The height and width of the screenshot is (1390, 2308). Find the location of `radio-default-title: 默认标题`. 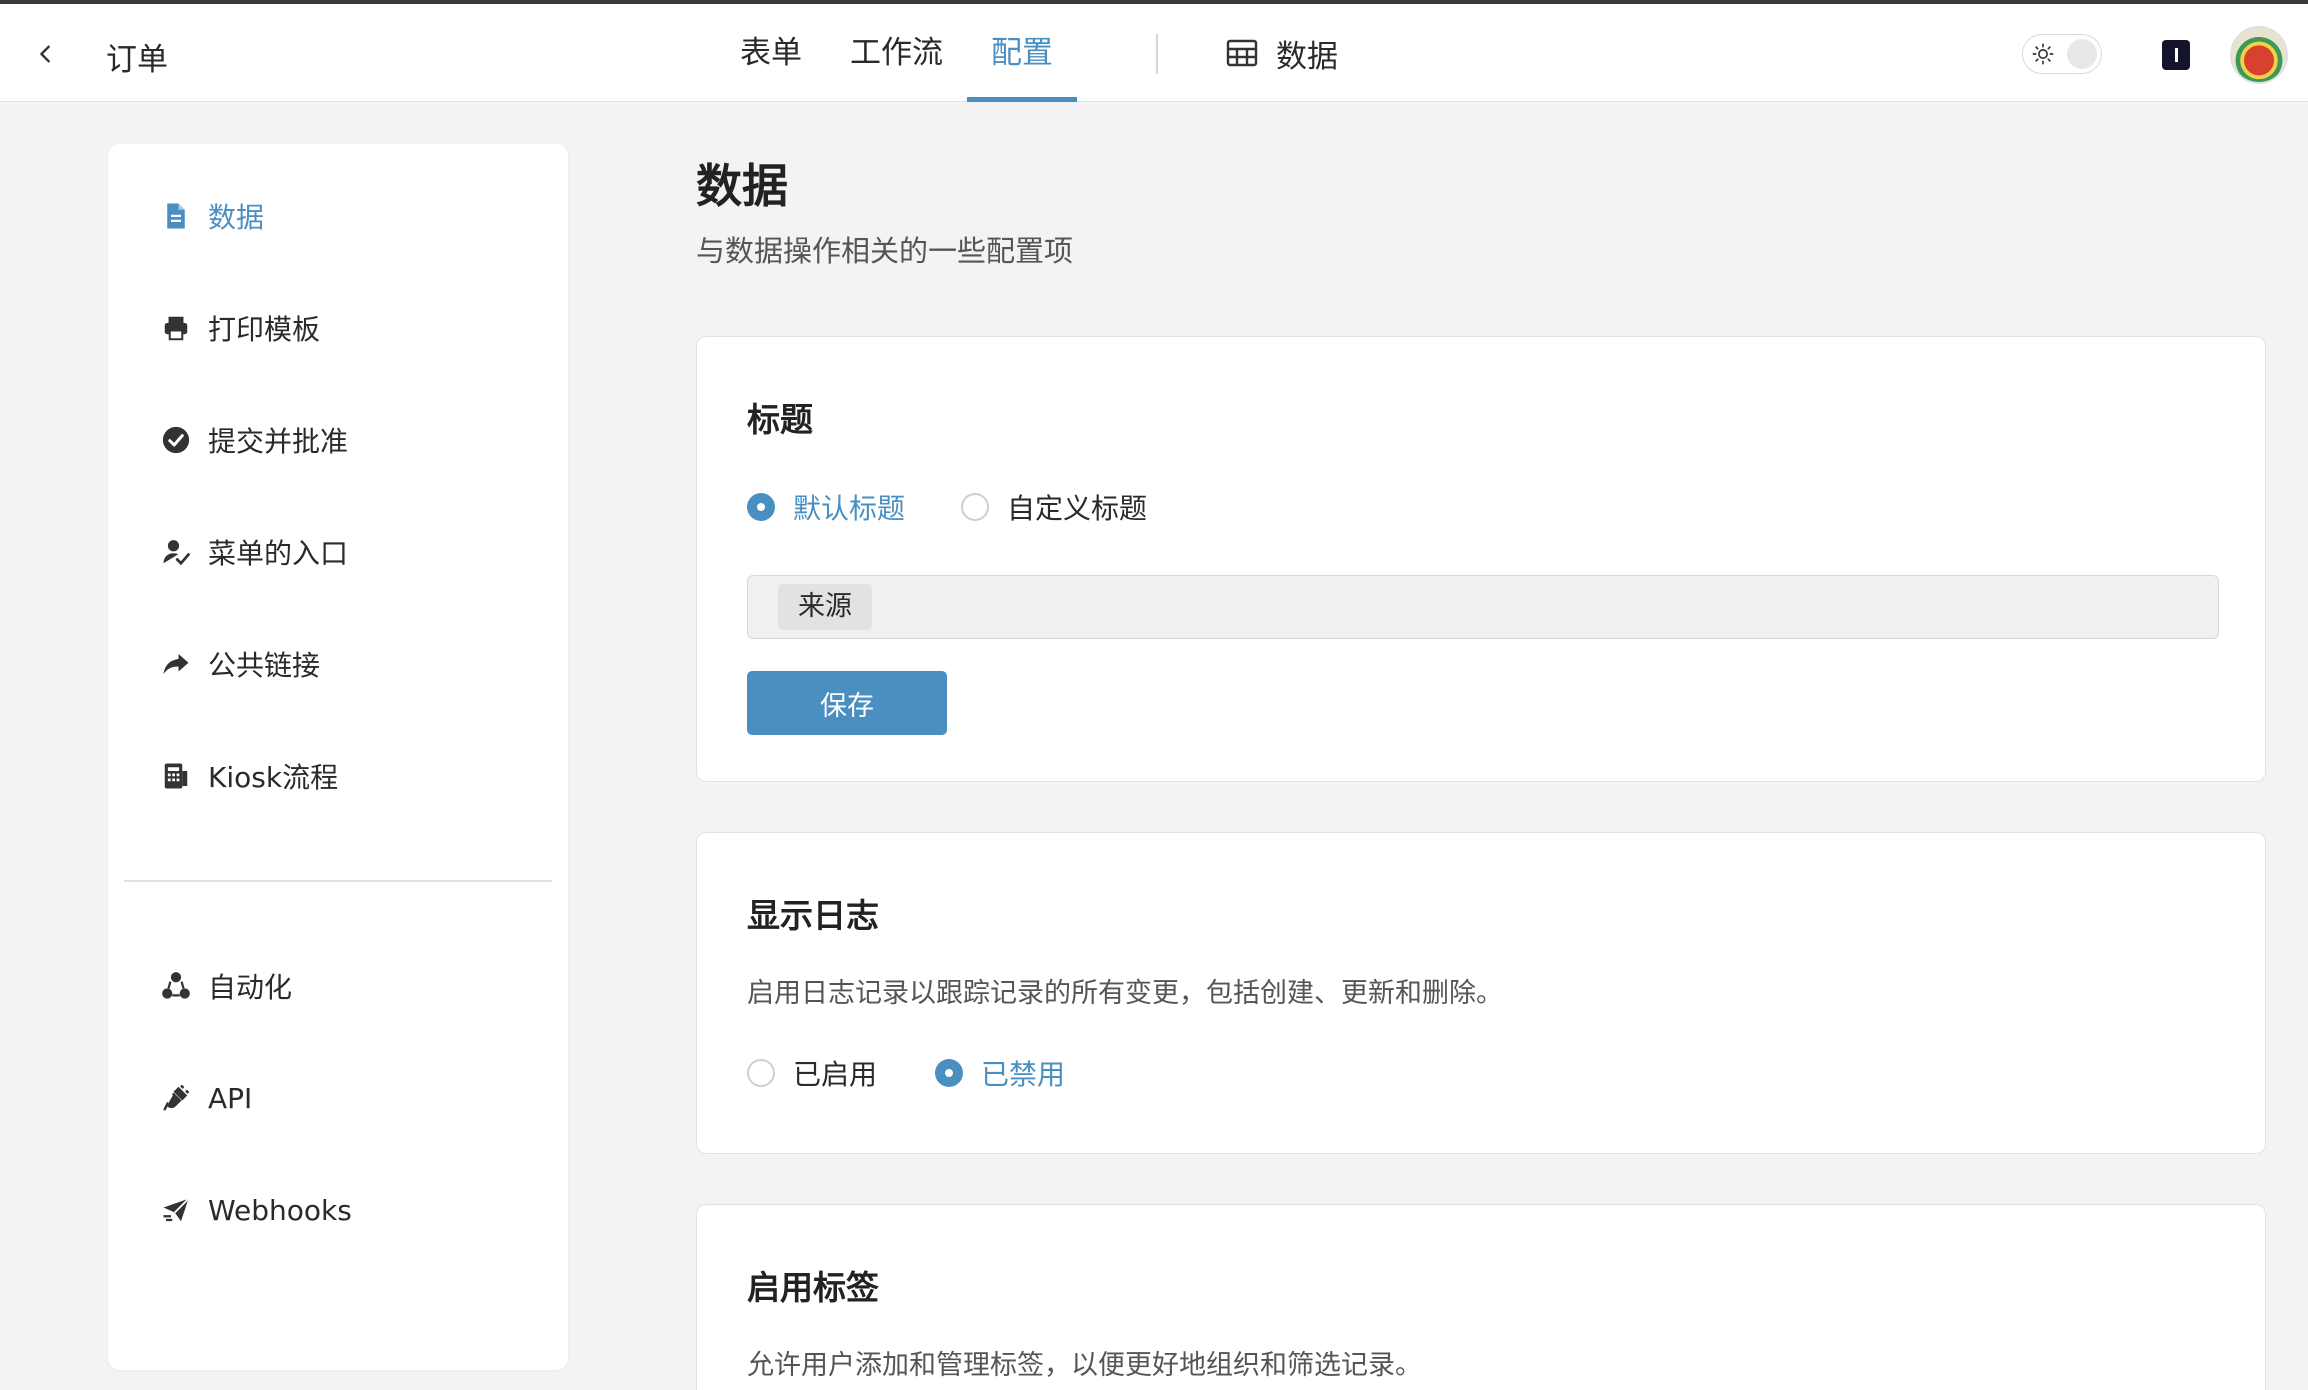

radio-default-title: 默认标题 is located at coordinates (826, 507).